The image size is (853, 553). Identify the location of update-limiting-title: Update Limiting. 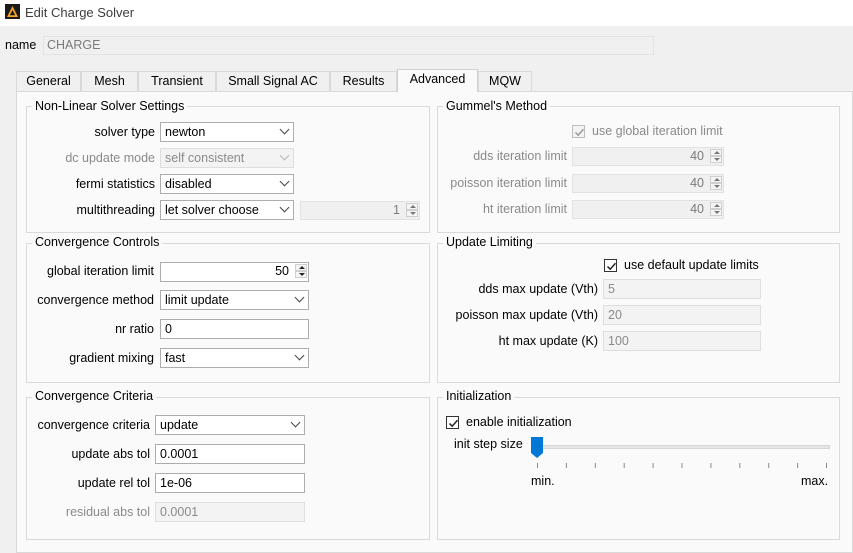
(489, 242).